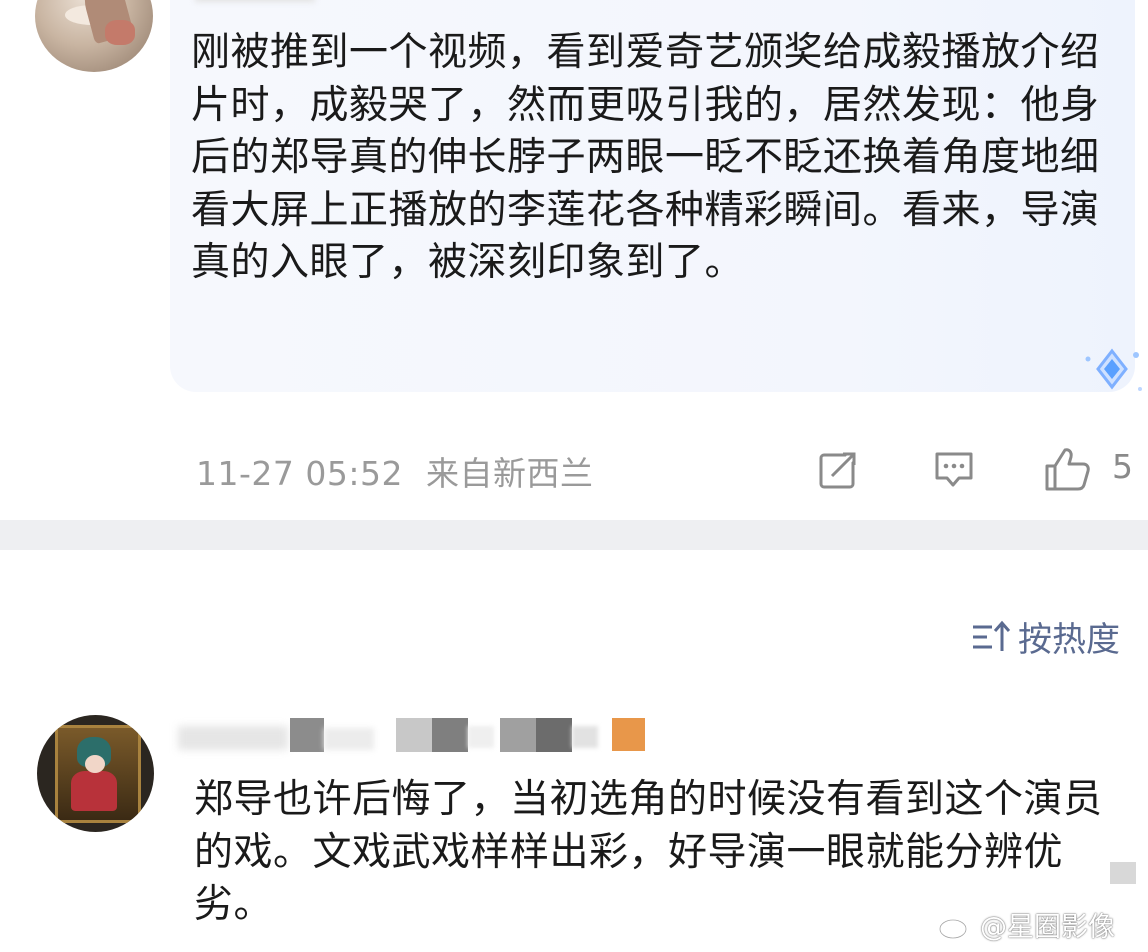 The image size is (1148, 952). What do you see at coordinates (509, 473) in the screenshot?
I see `comment-location: 来自新西兰` at bounding box center [509, 473].